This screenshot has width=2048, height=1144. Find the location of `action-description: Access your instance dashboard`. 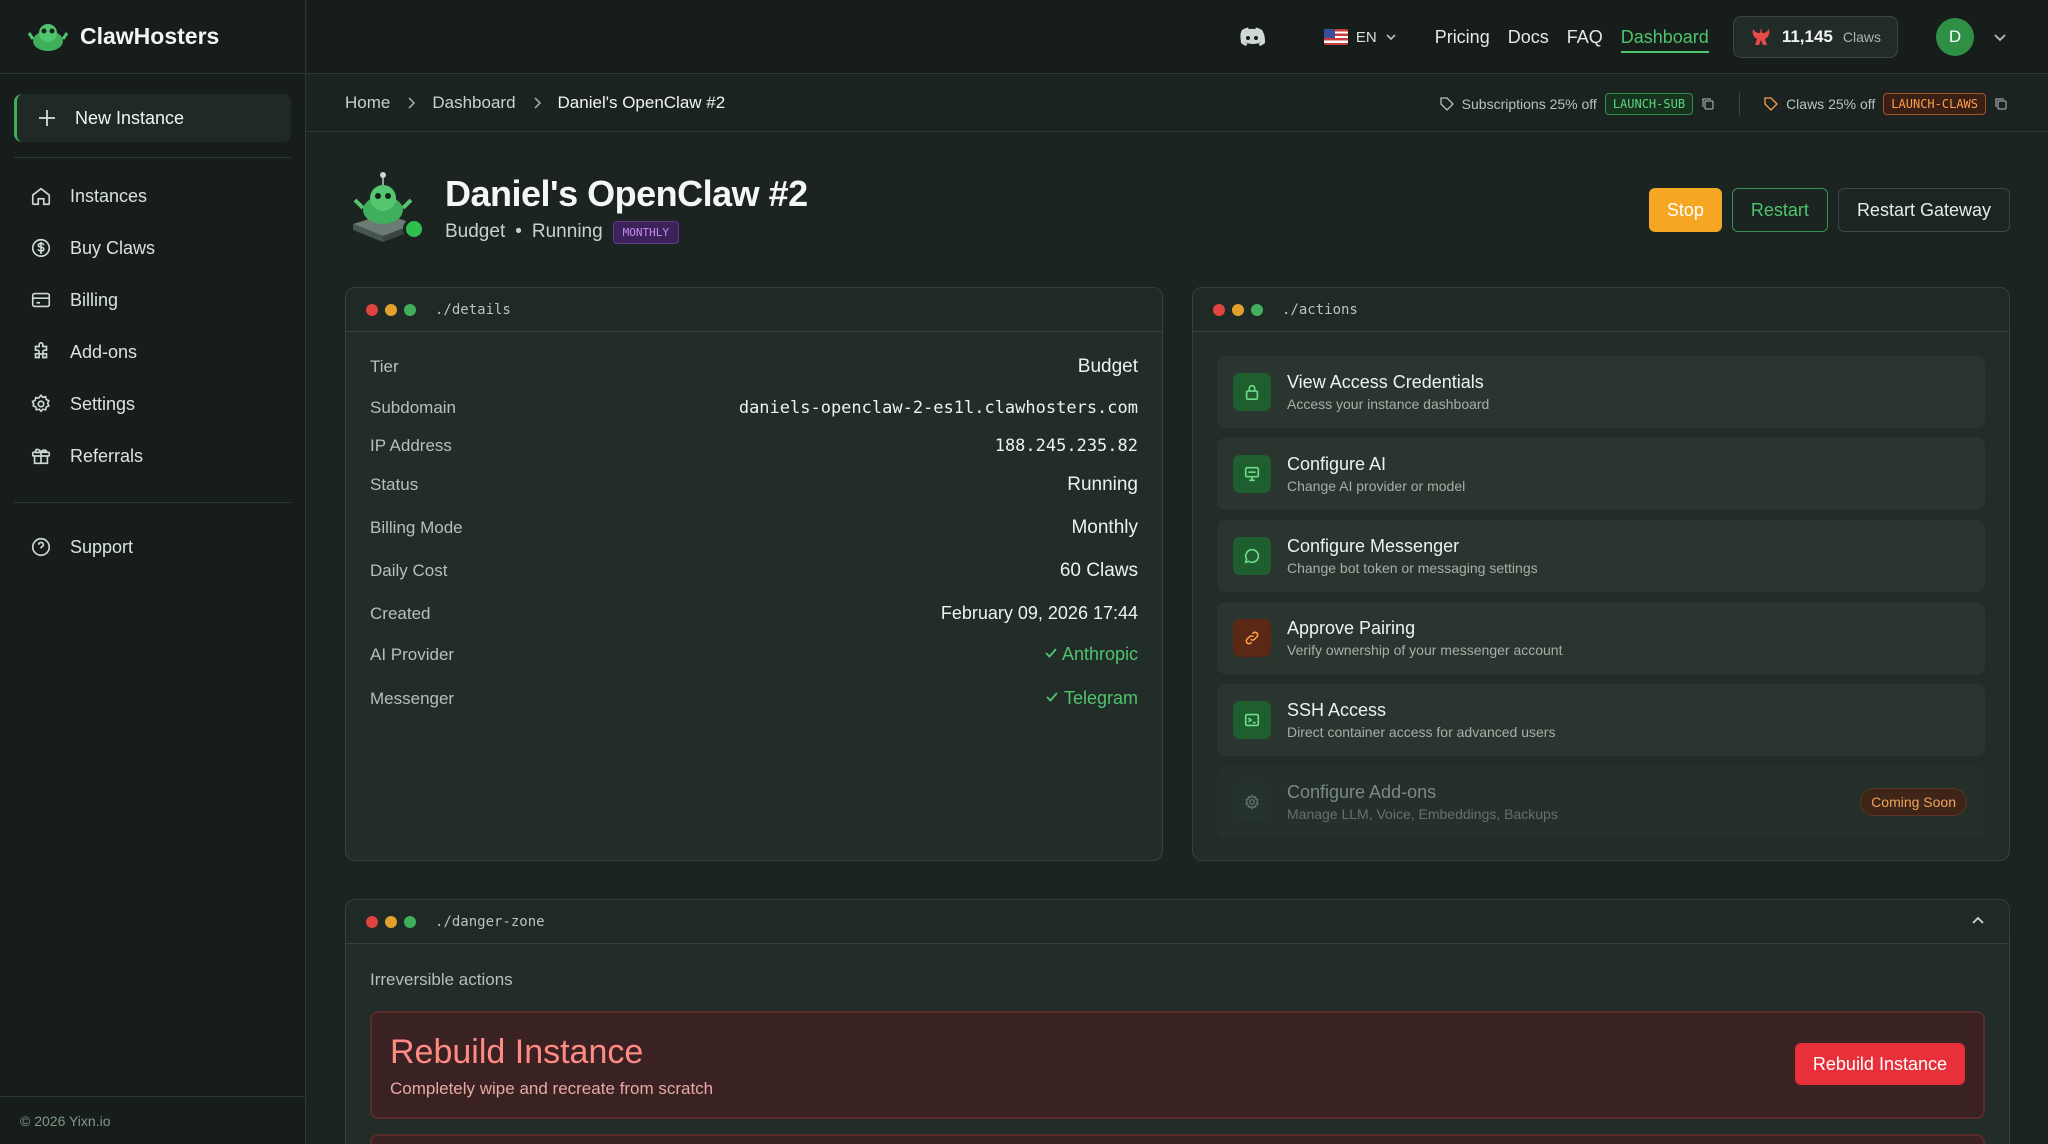

action-description: Access your instance dashboard is located at coordinates (1388, 404).